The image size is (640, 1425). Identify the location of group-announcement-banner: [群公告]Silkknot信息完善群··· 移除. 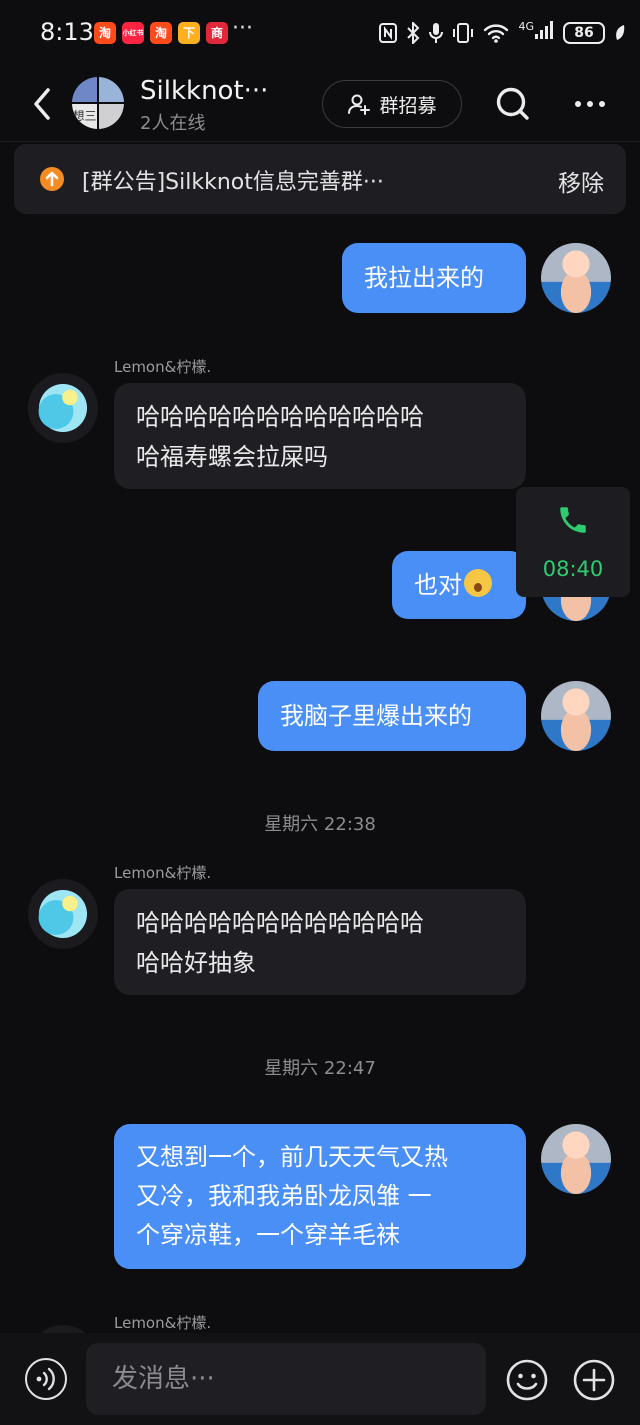
(320, 179).